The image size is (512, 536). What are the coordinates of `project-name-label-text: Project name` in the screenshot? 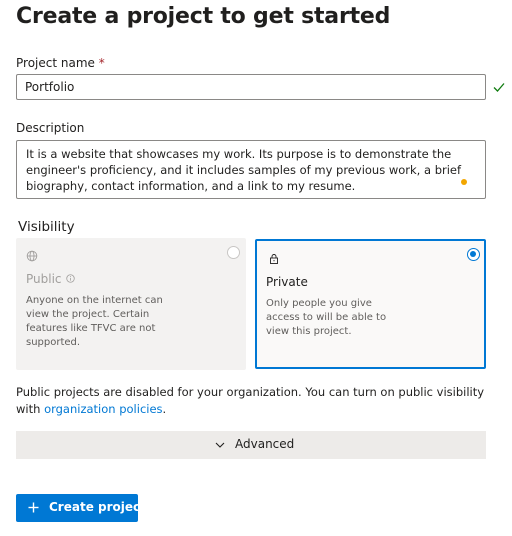 It's located at (55, 63).